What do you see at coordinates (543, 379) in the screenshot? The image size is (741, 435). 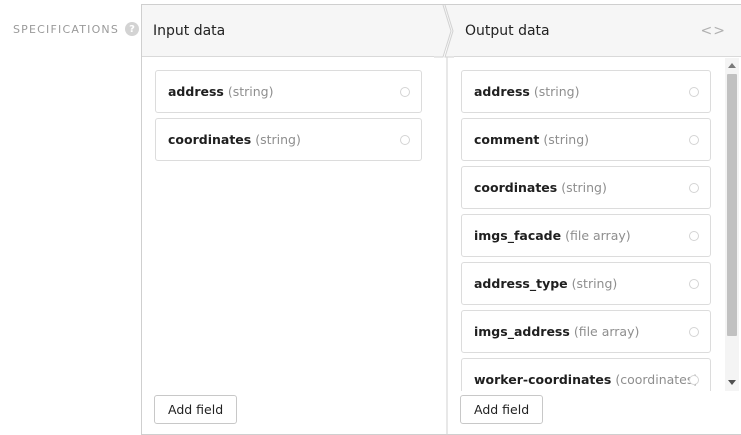 I see `field-name: worker-coordinates` at bounding box center [543, 379].